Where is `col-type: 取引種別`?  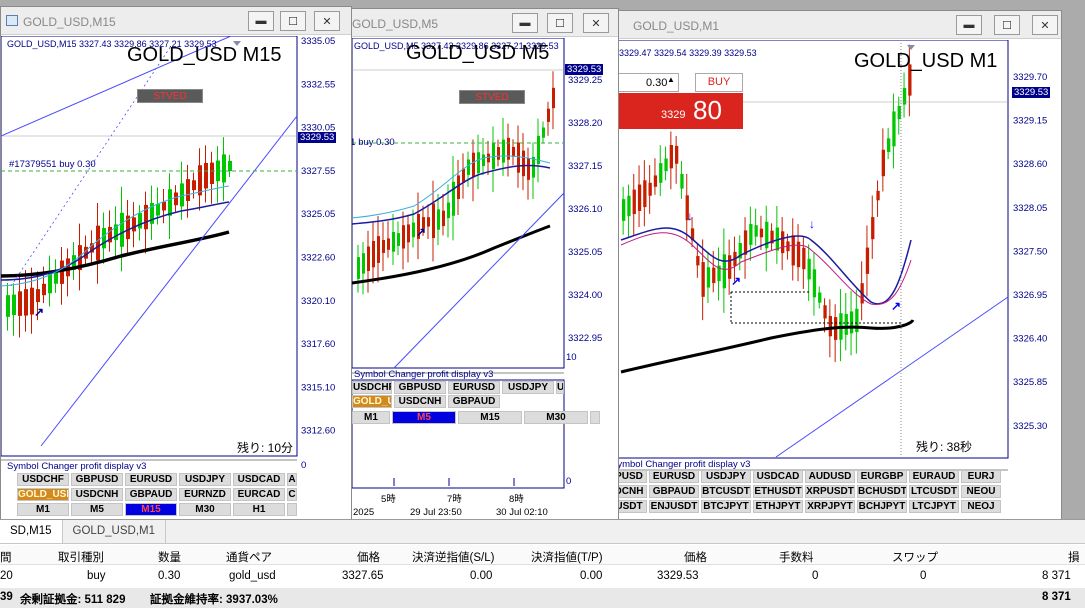
col-type: 取引種別 is located at coordinates (81, 557).